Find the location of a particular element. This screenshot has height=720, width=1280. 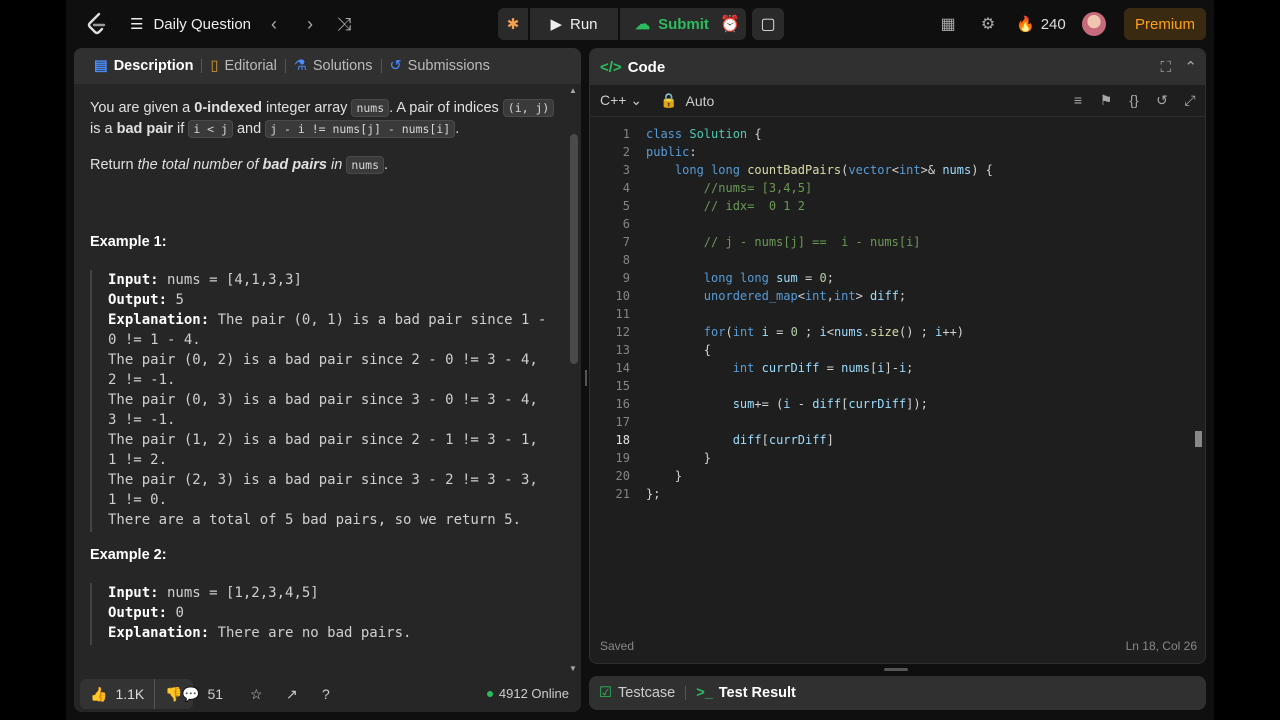

description-scrollbar: ▲ ▼ is located at coordinates (573, 380).